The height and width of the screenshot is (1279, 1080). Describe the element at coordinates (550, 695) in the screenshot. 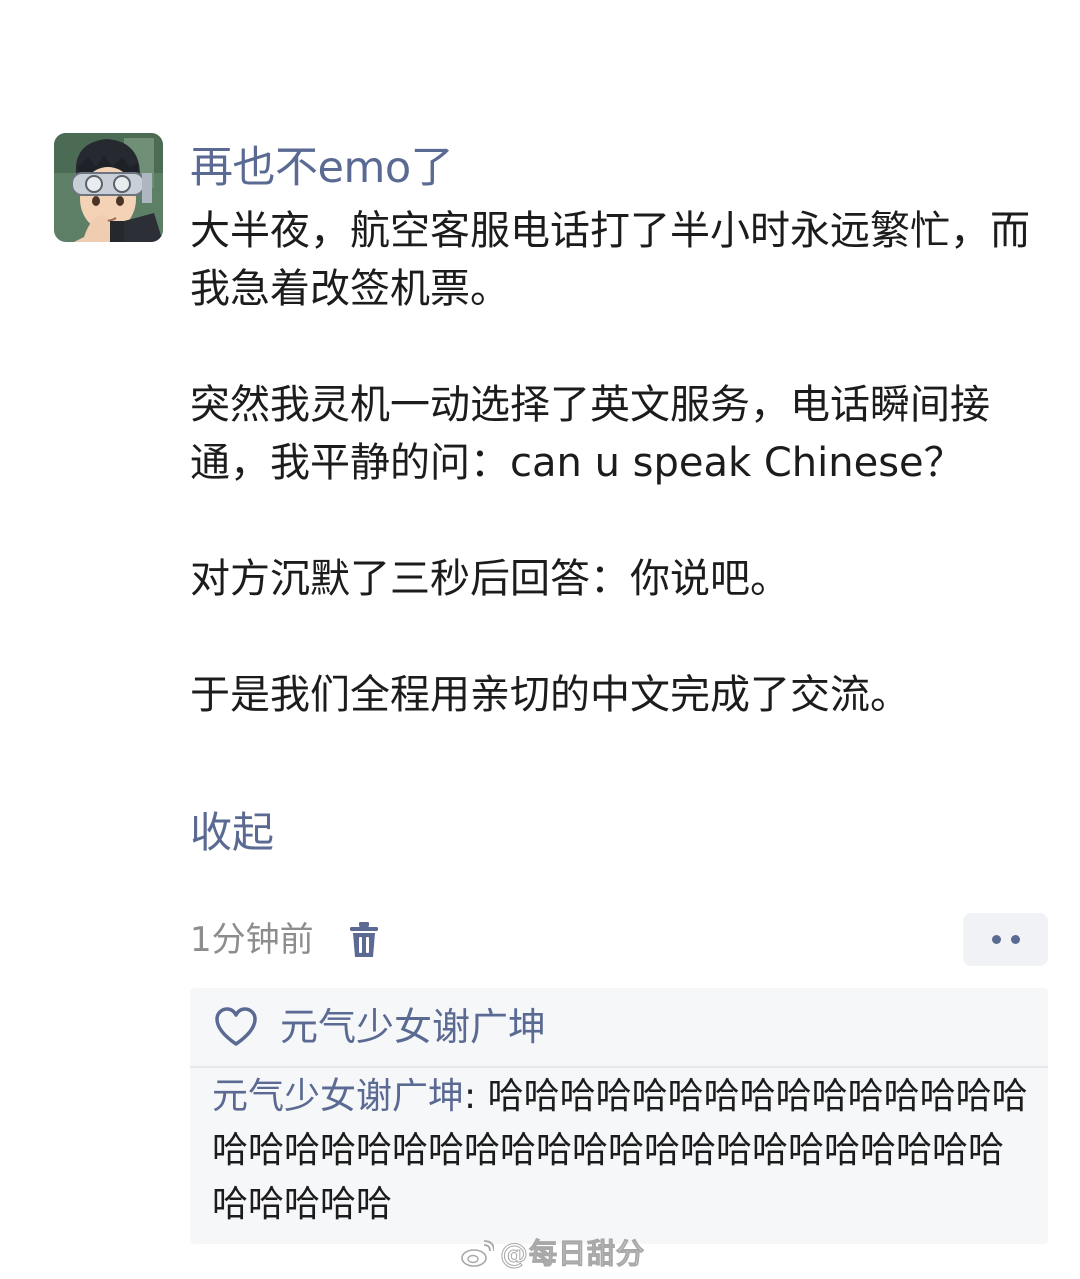

I see `post-paragraph: 于是我们全程用亲切的中文完成了交流。` at that location.